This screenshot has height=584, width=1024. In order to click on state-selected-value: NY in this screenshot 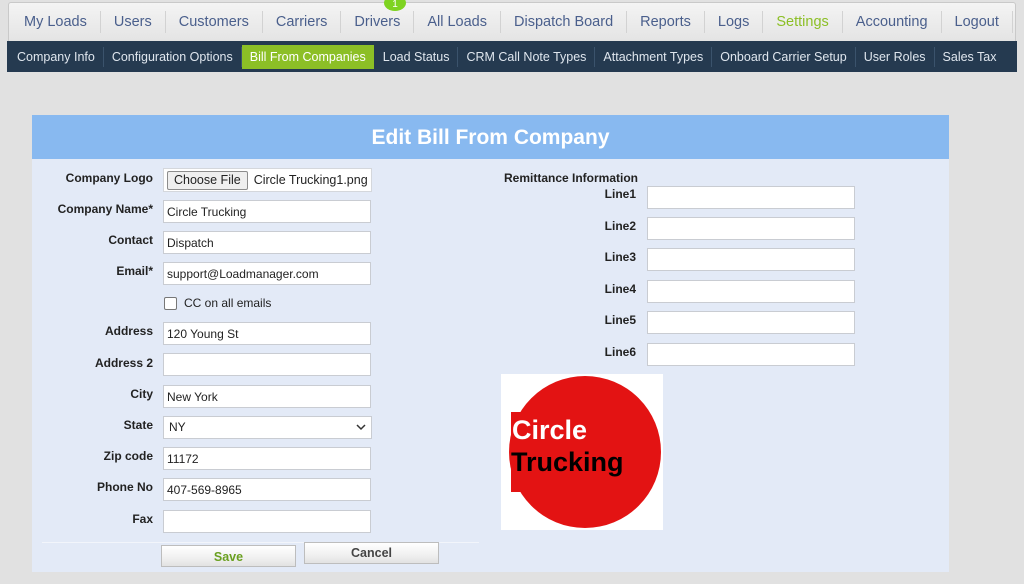, I will do `click(177, 427)`.